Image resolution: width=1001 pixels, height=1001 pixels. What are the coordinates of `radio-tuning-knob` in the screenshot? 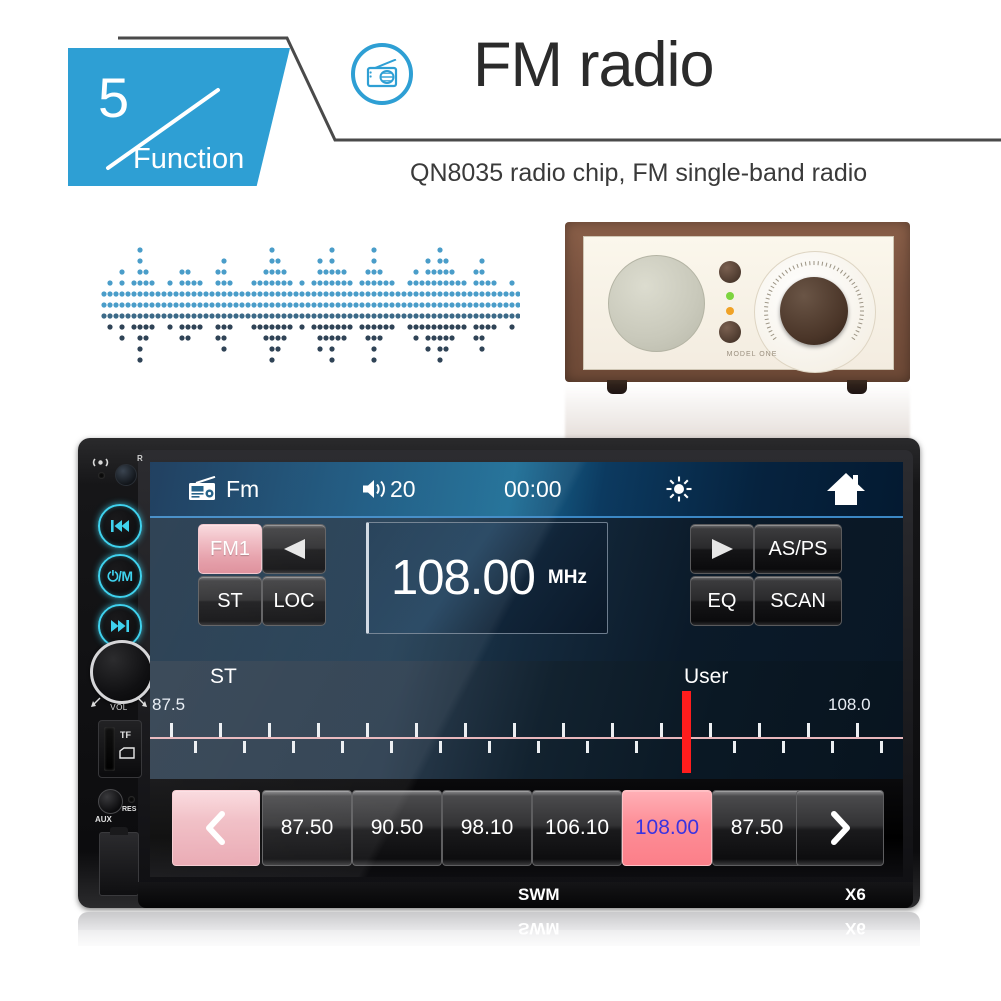 It's located at (814, 311).